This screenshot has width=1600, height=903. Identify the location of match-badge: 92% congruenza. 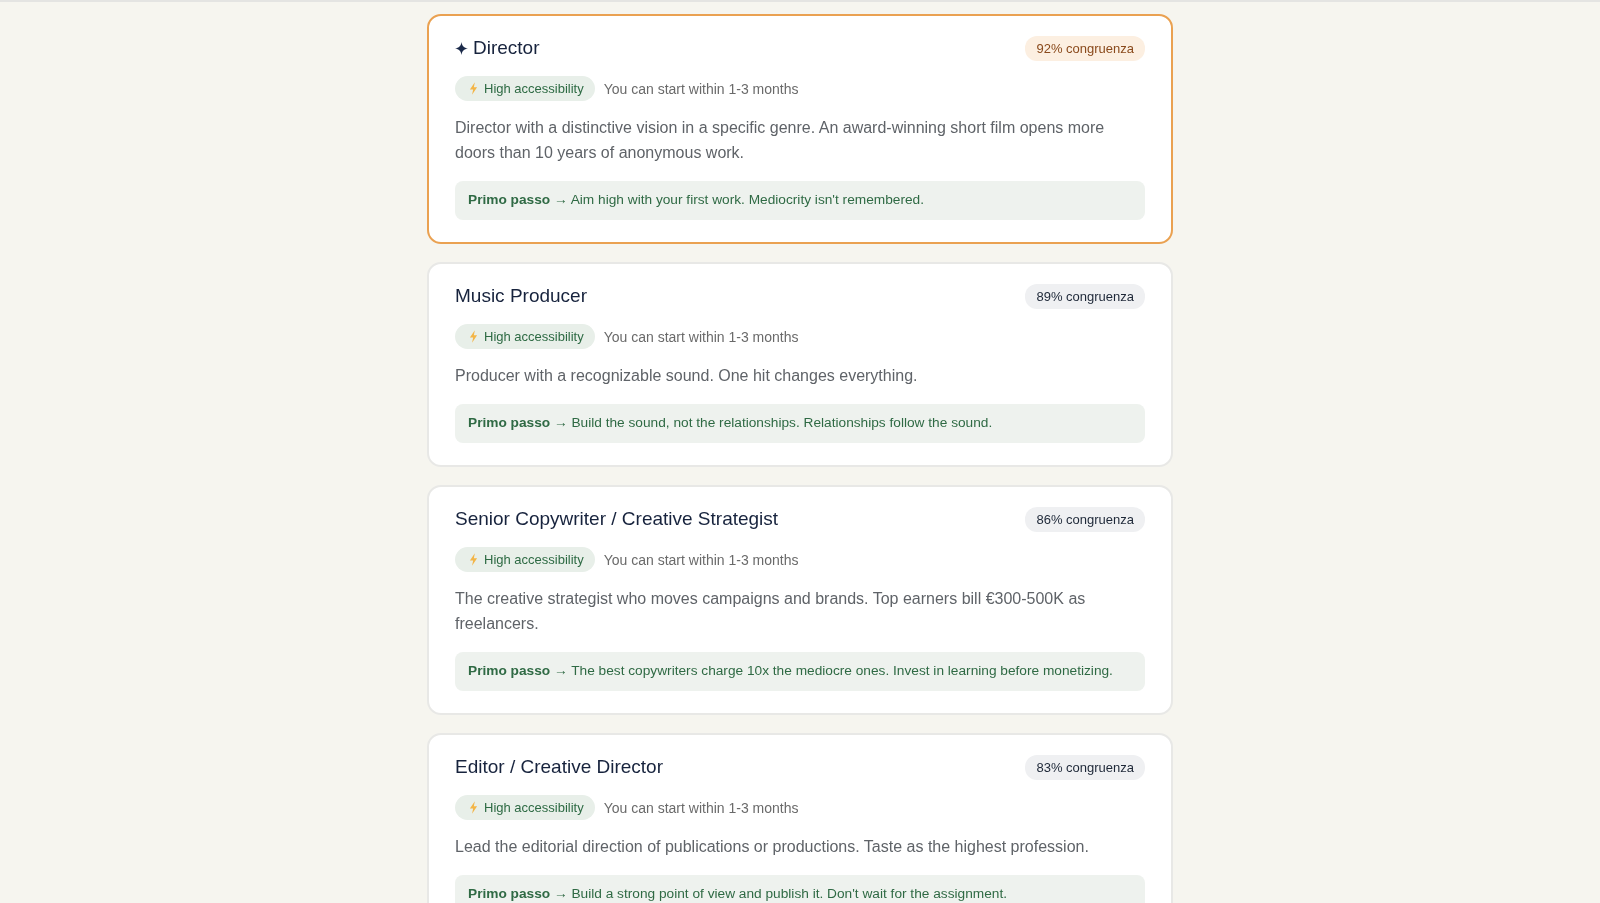
(1085, 48).